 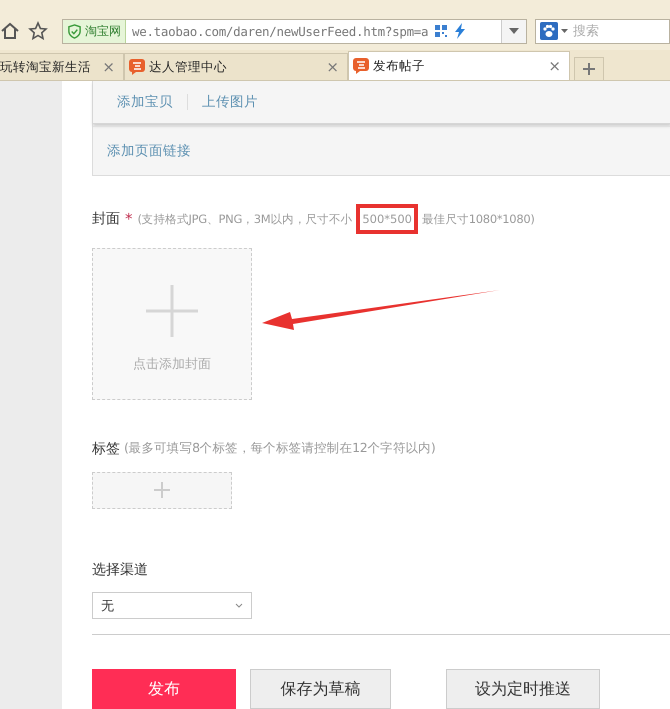 I want to click on tab-label: 玩转淘宝新生活, so click(x=45, y=67).